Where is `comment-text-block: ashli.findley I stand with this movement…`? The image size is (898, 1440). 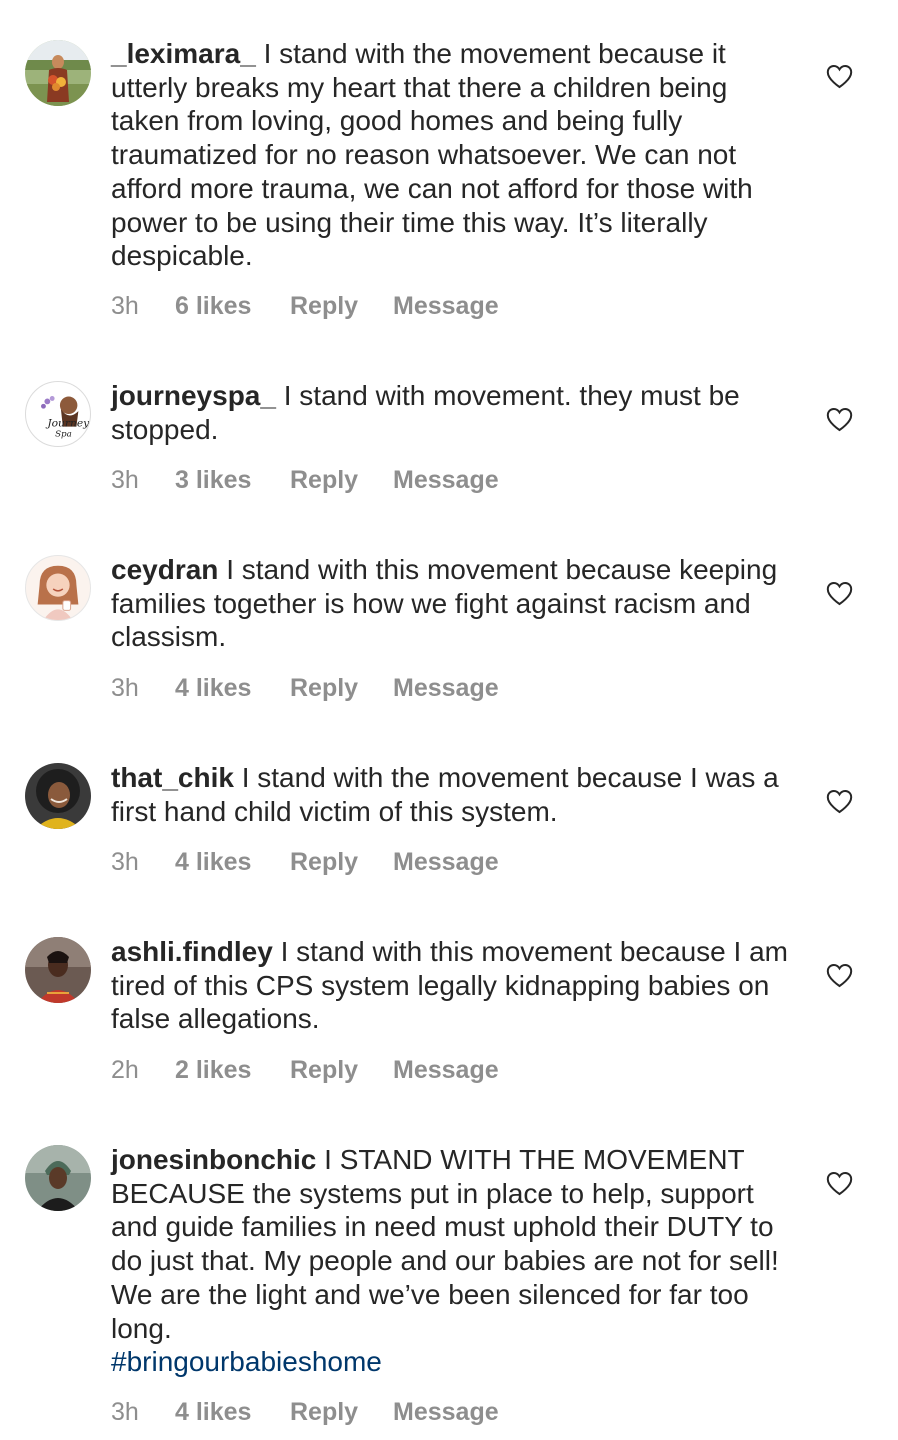
comment-text-block: ashli.findley I stand with this movement… is located at coordinates (451, 985).